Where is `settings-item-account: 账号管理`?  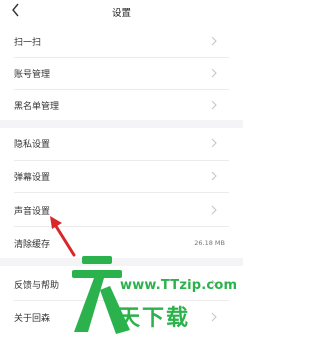
settings-item-account: 账号管理 is located at coordinates (121, 73).